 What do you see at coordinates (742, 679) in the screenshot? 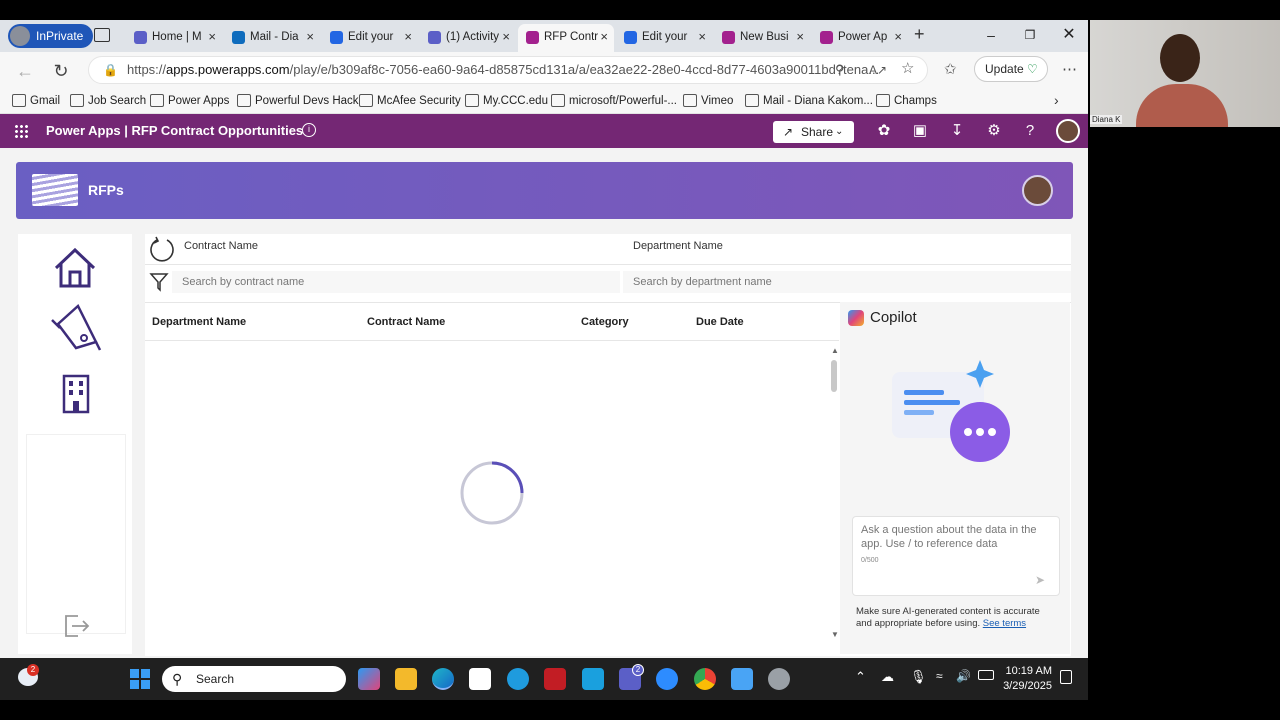
I see `notepad-icon` at bounding box center [742, 679].